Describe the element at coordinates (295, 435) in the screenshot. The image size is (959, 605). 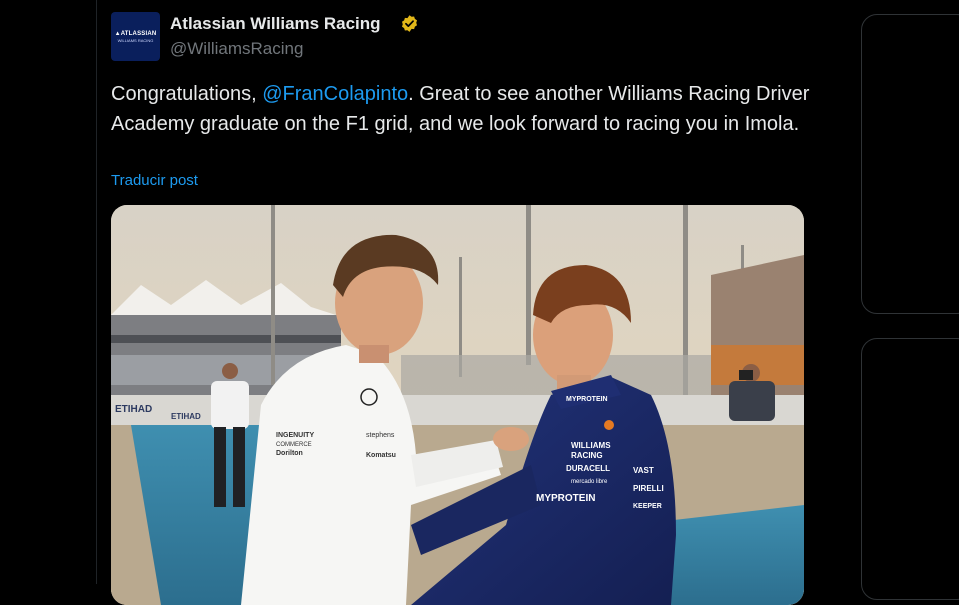
I see `shirt-sponsor: INGENUITY` at that location.